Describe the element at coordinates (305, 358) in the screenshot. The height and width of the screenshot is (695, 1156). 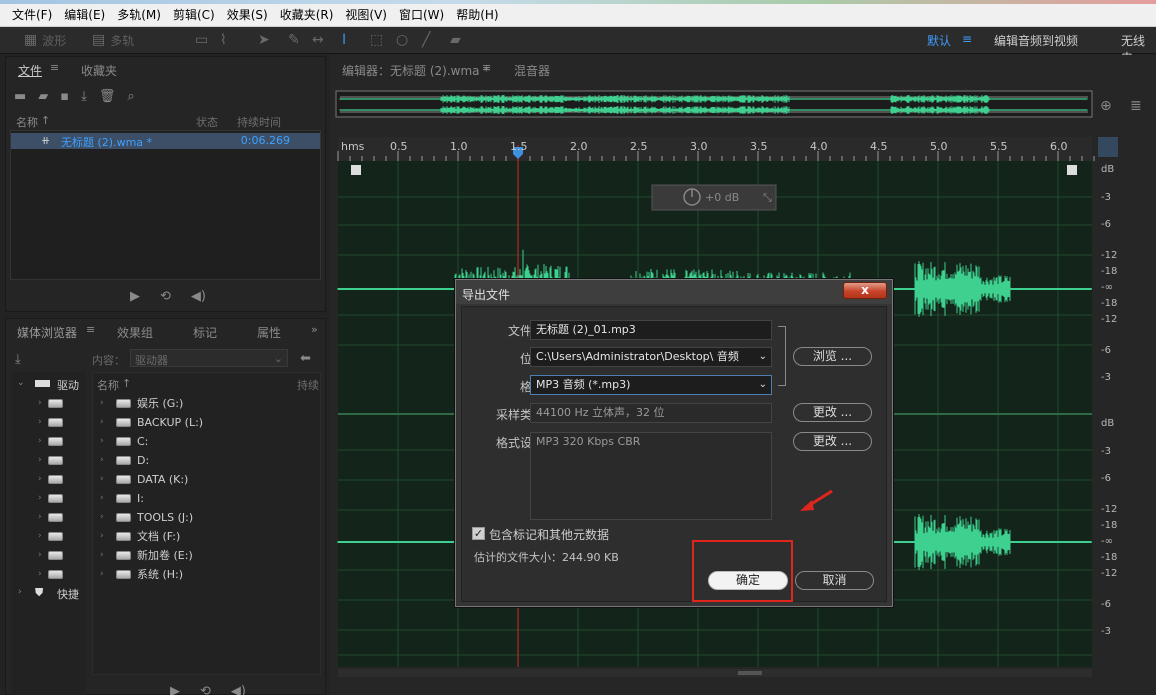
I see `back-arrow-icon: ⬅` at that location.